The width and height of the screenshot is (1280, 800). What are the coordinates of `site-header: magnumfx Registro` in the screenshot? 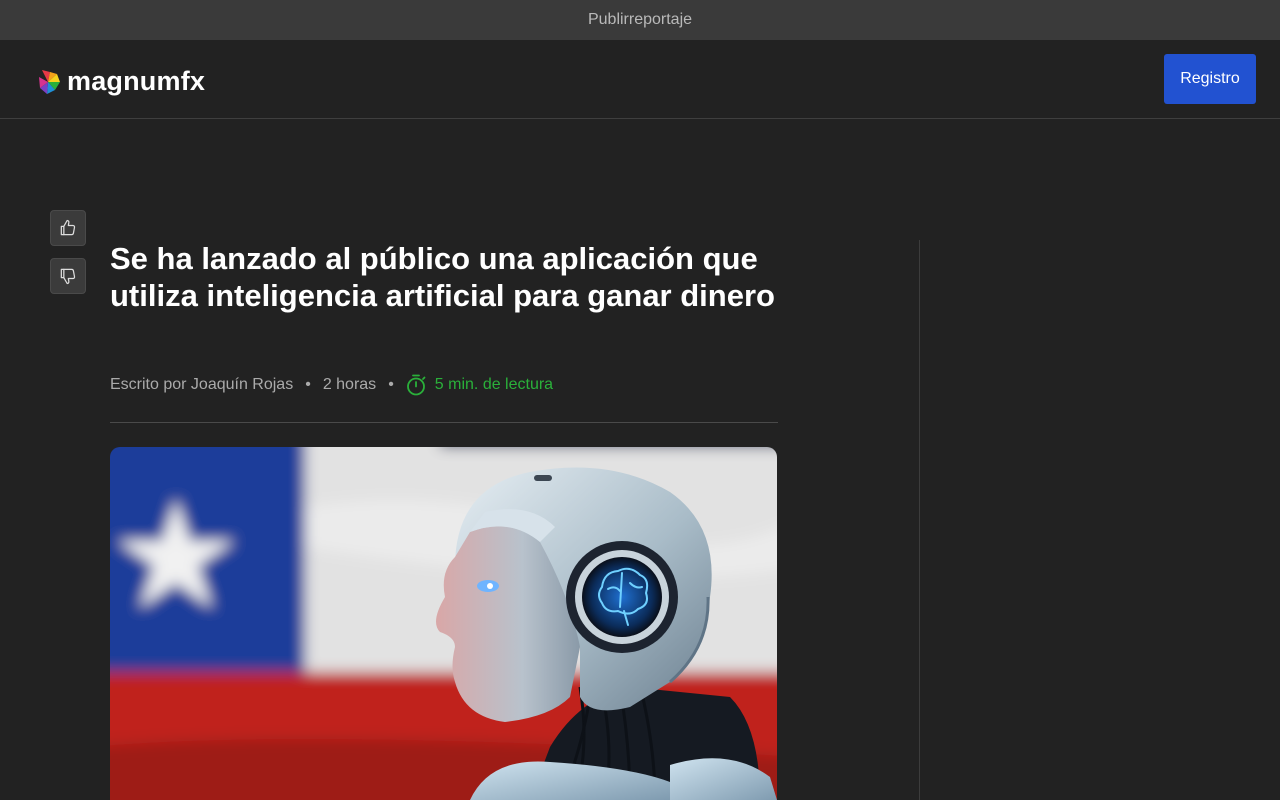 It's located at (640, 79).